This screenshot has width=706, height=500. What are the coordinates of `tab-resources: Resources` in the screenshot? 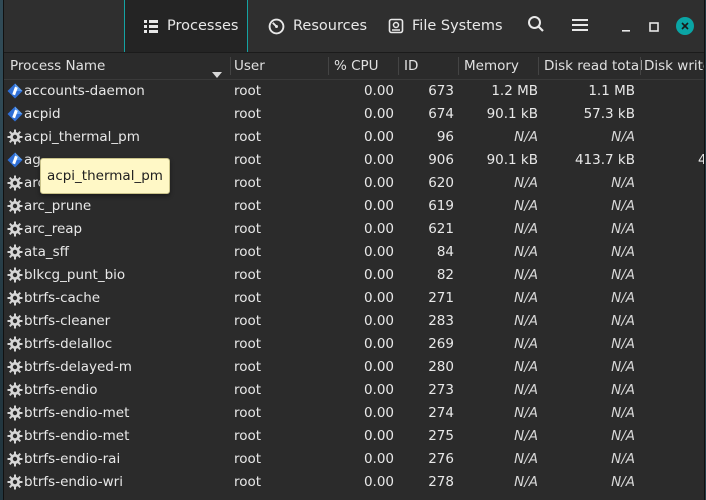 It's located at (317, 26).